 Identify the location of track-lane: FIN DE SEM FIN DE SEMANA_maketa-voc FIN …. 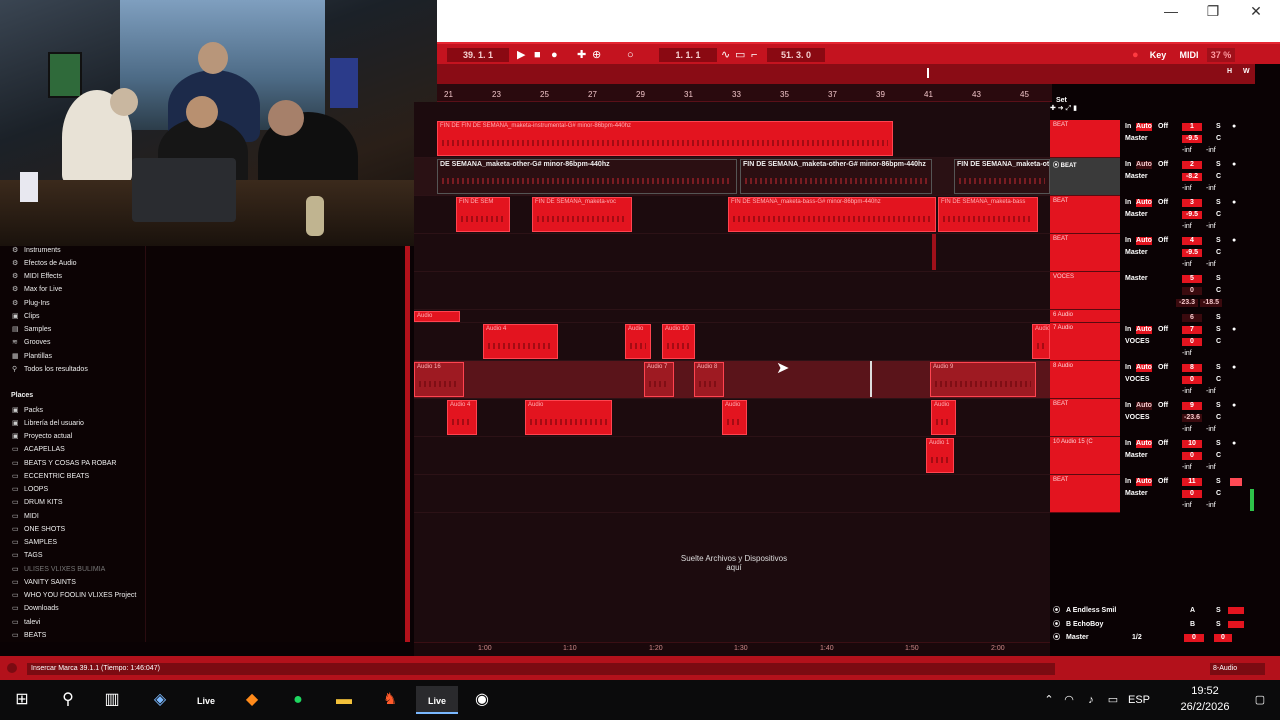
(732, 215).